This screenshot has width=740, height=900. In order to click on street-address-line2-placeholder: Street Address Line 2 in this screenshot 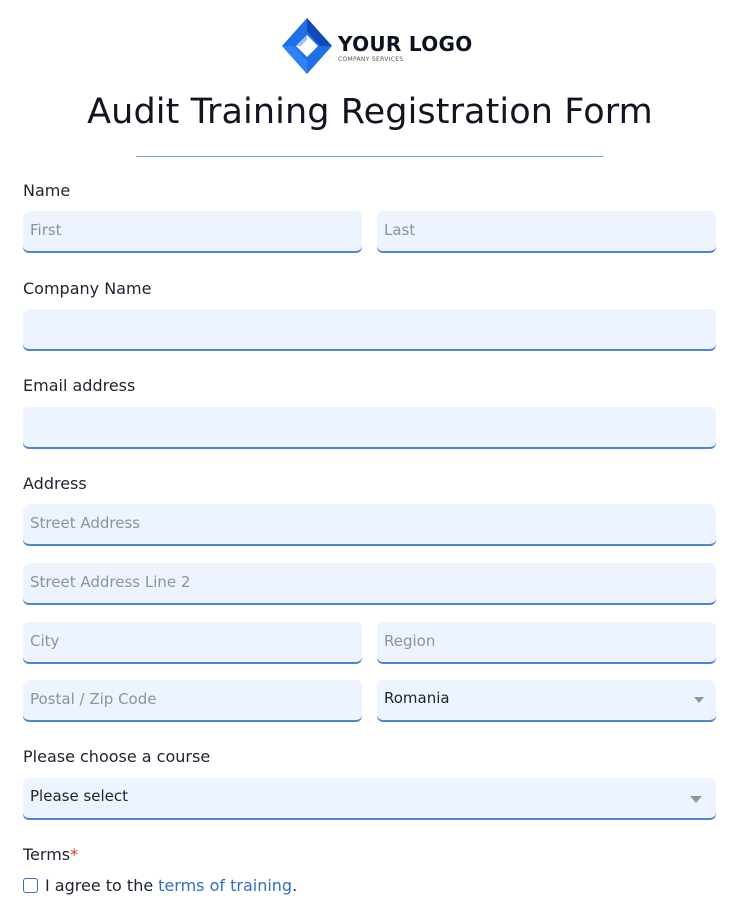, I will do `click(110, 582)`.